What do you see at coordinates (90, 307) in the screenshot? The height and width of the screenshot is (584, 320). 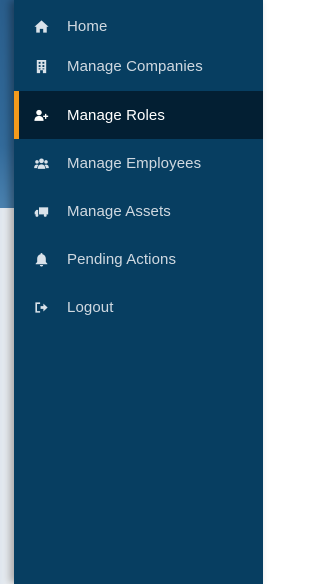 I see `sidebar-item-label: Logout` at bounding box center [90, 307].